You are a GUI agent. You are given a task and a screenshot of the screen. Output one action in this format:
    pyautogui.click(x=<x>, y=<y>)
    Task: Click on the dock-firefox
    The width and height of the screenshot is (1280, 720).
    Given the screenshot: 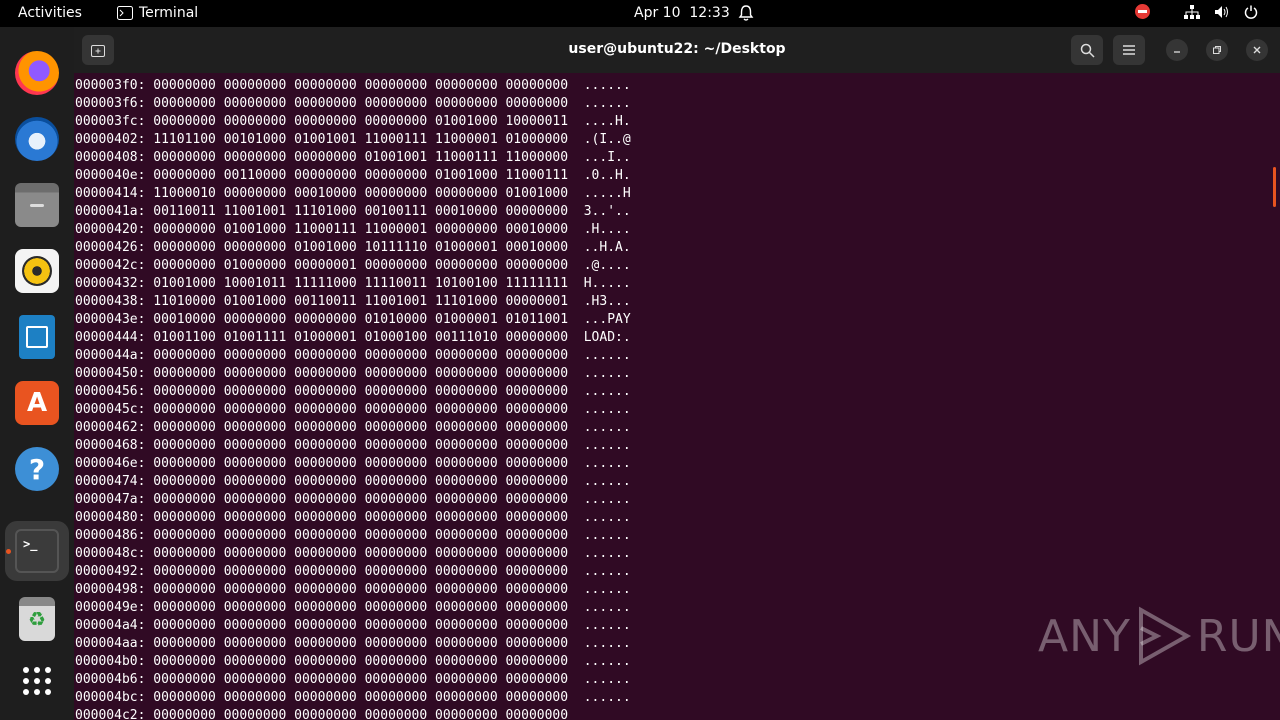 What is the action you would take?
    pyautogui.click(x=37, y=73)
    